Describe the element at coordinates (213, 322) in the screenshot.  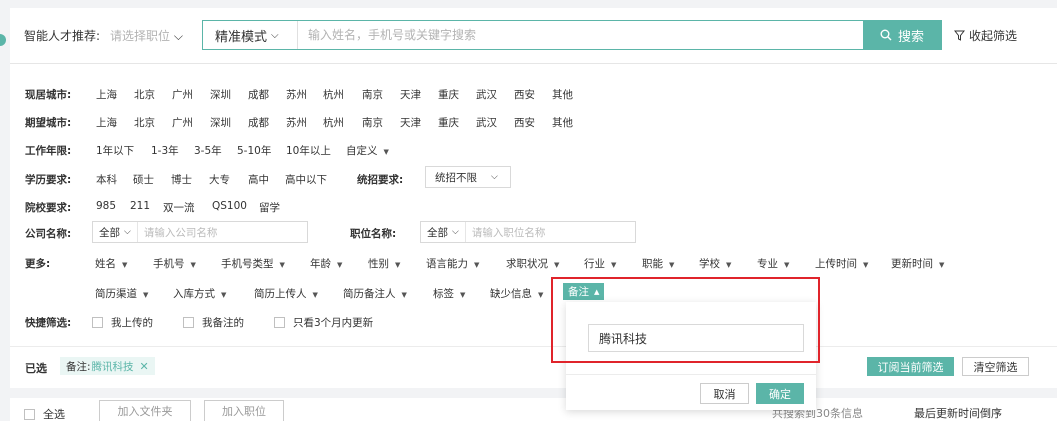
I see `quick-remarked: 我备注的` at that location.